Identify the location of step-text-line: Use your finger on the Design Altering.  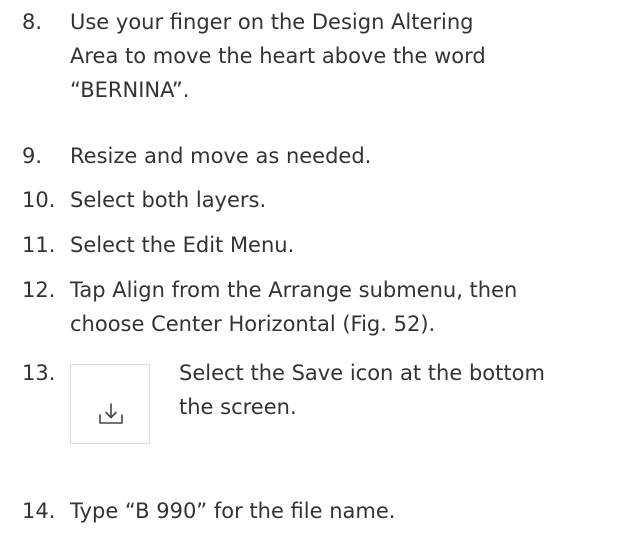
(272, 22).